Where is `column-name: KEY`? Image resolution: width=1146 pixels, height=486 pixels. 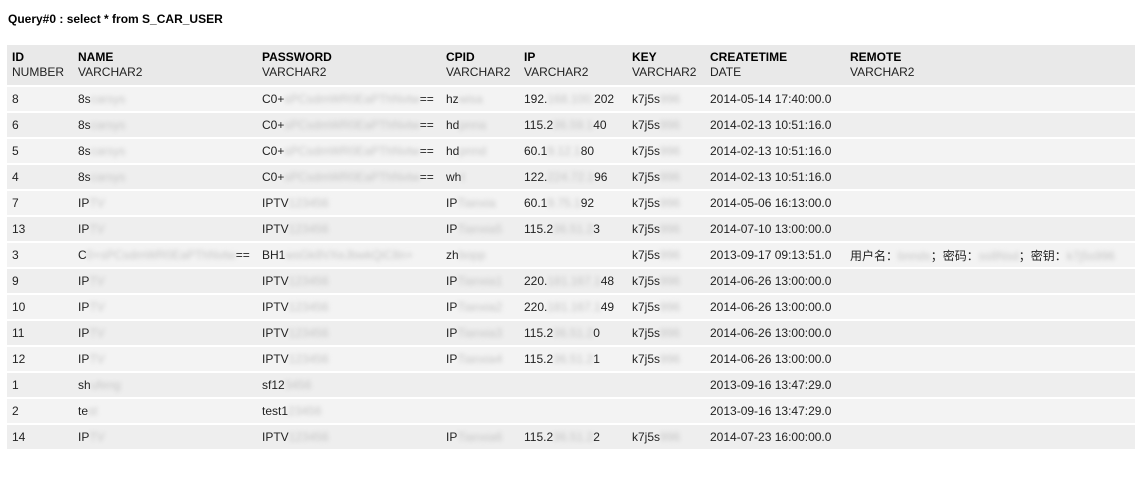
column-name: KEY is located at coordinates (644, 57).